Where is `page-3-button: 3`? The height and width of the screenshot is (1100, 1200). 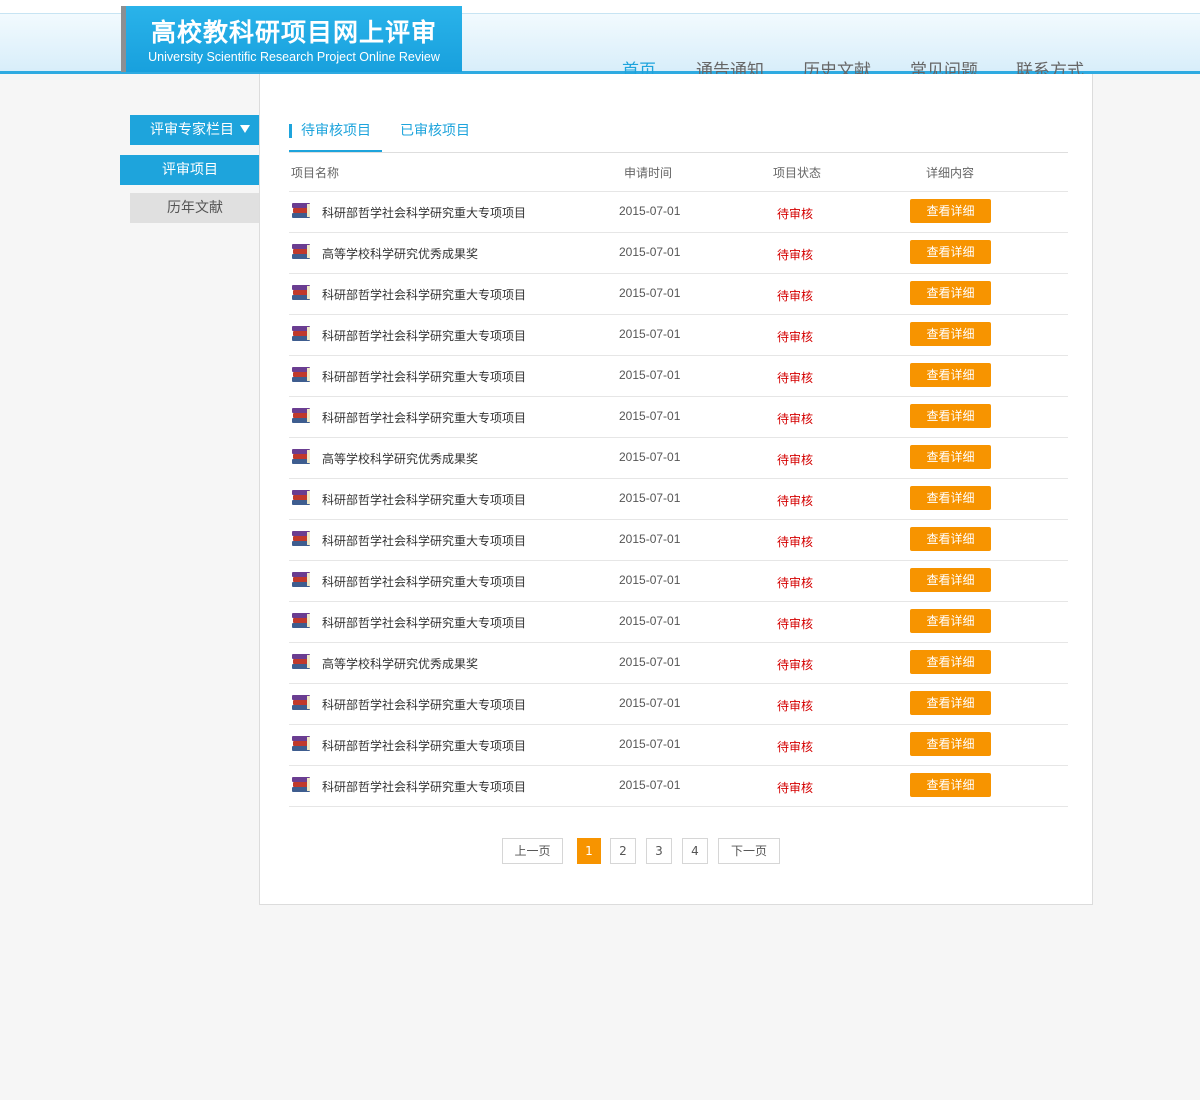
page-3-button: 3 is located at coordinates (659, 851).